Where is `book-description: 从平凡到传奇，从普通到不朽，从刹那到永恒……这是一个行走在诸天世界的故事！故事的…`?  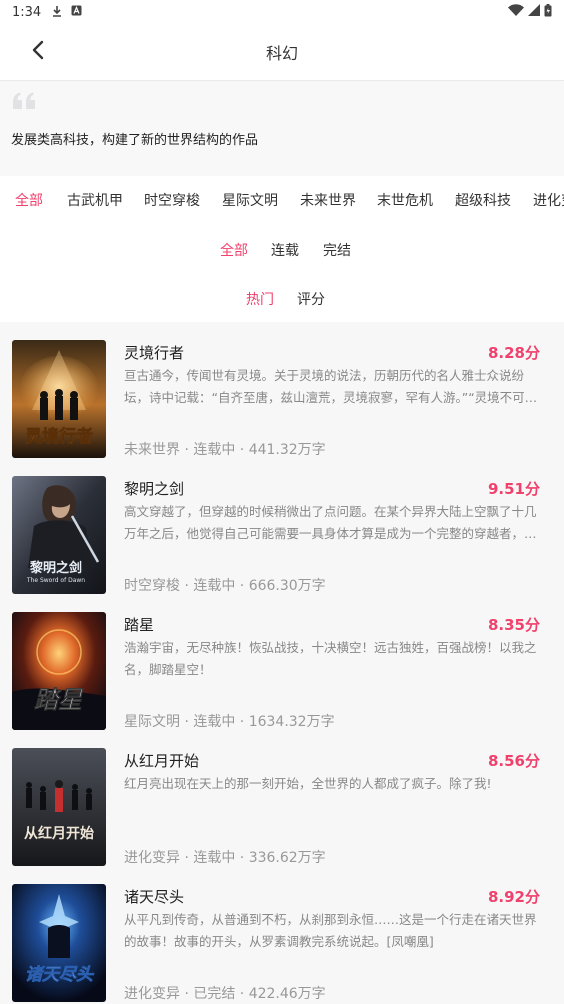 book-description: 从平凡到传奇，从普通到不朽，从刹那到永恒……这是一个行走在诸天世界的故事！故事的… is located at coordinates (330, 930).